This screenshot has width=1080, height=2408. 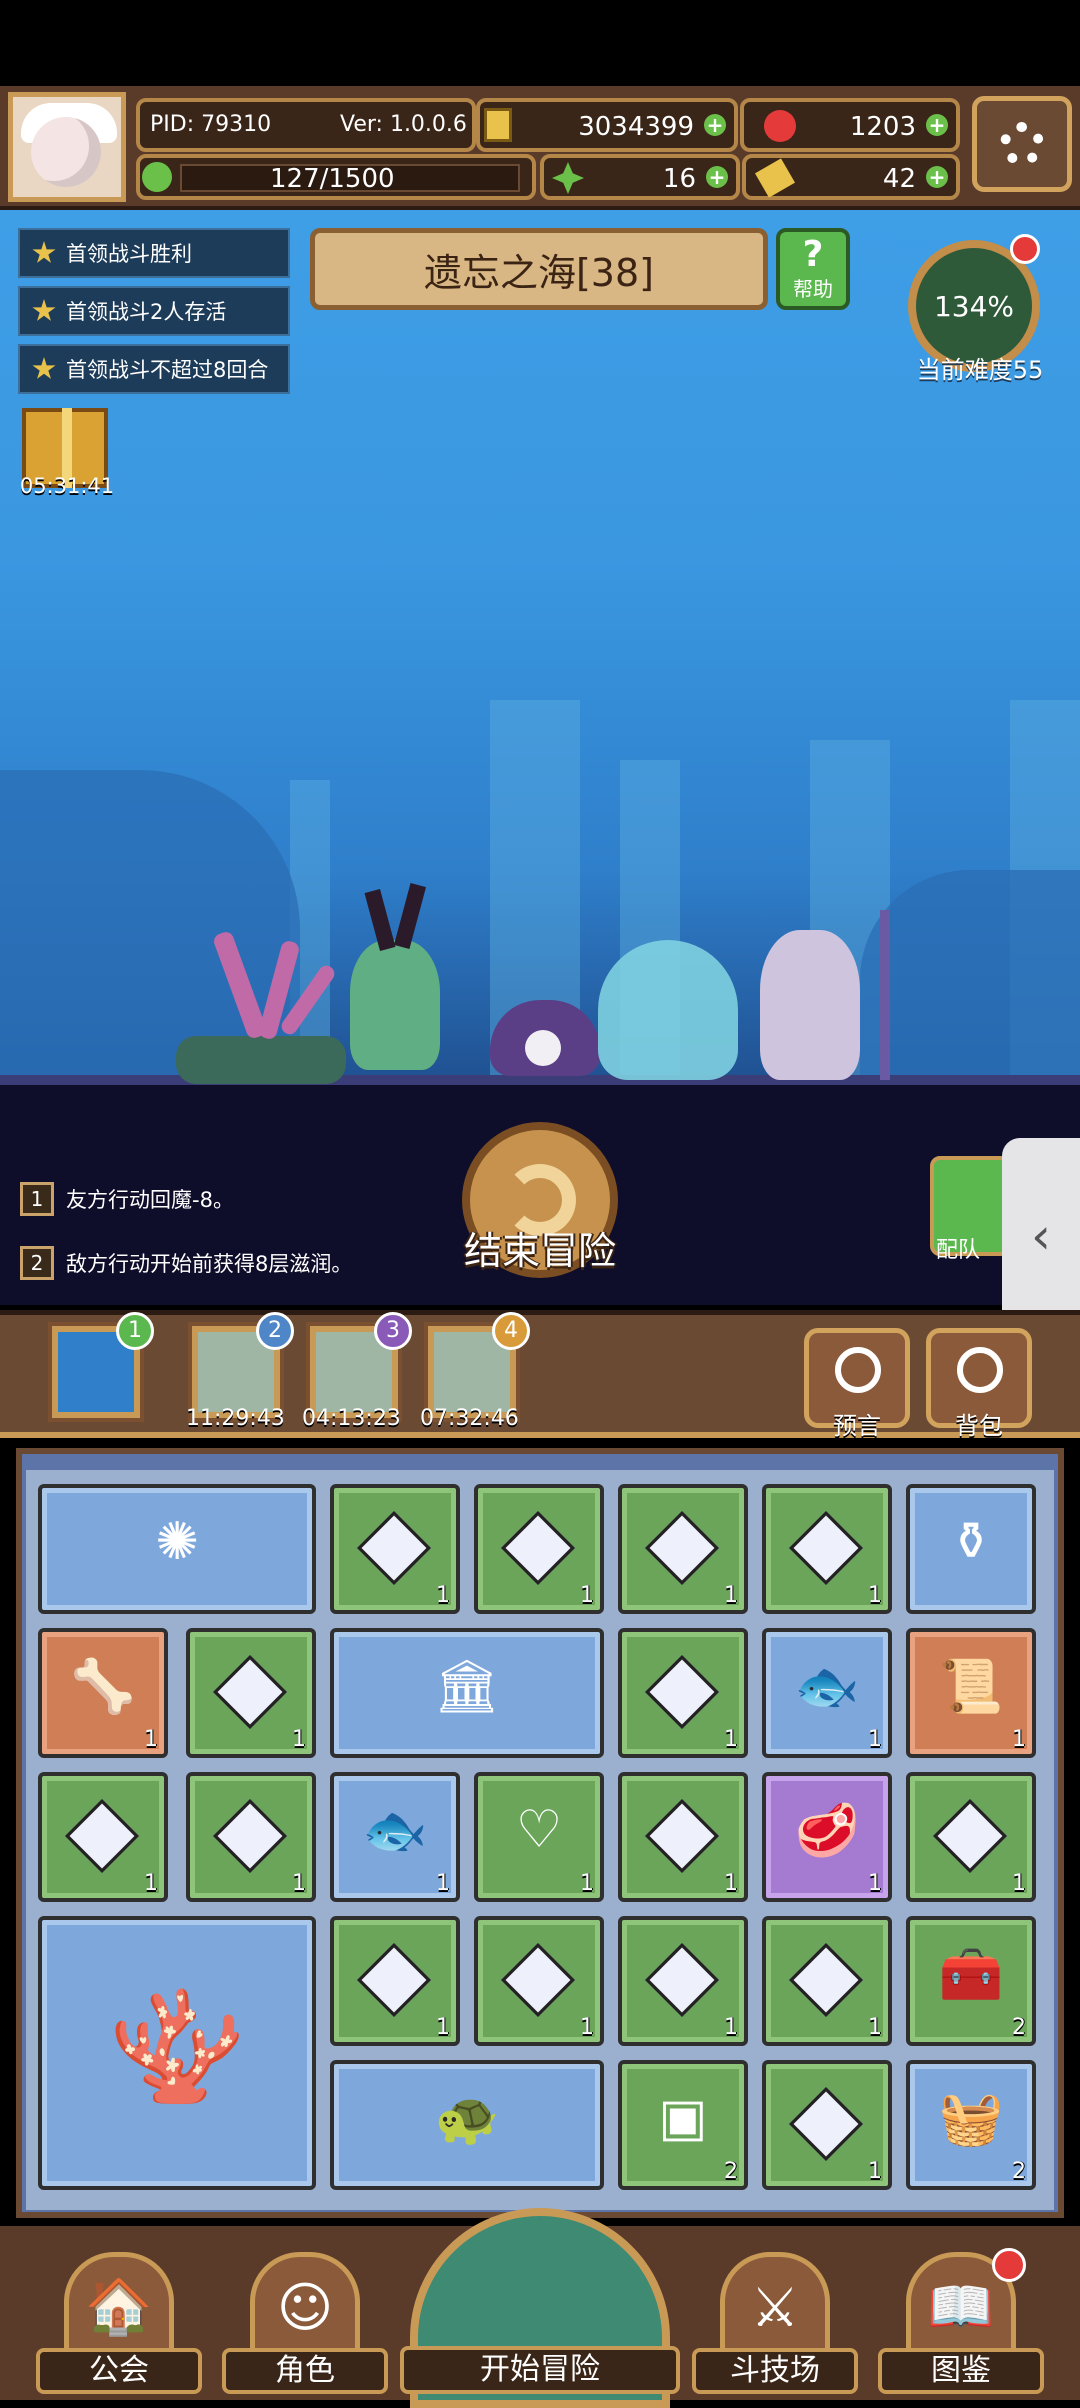 What do you see at coordinates (683, 2125) in the screenshot?
I see `silver-chest-item: ▣ 2` at bounding box center [683, 2125].